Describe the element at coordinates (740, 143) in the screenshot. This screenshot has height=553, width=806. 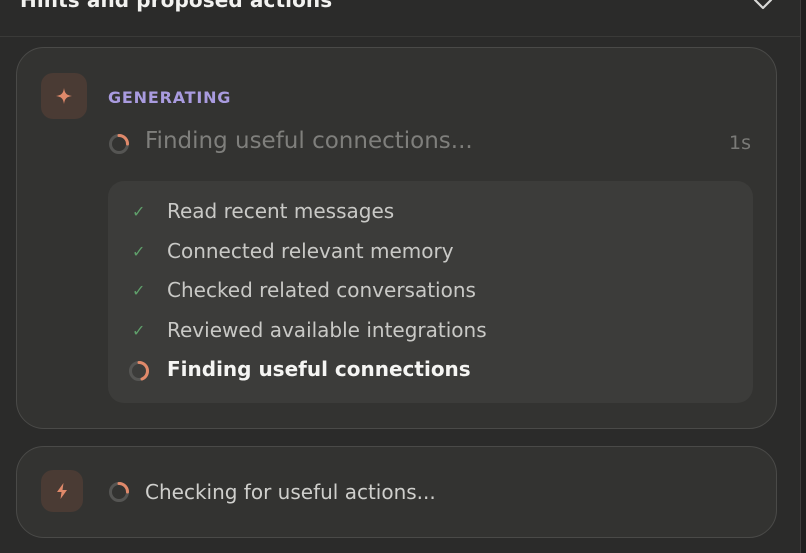
I see `elapsed-time: 1s` at that location.